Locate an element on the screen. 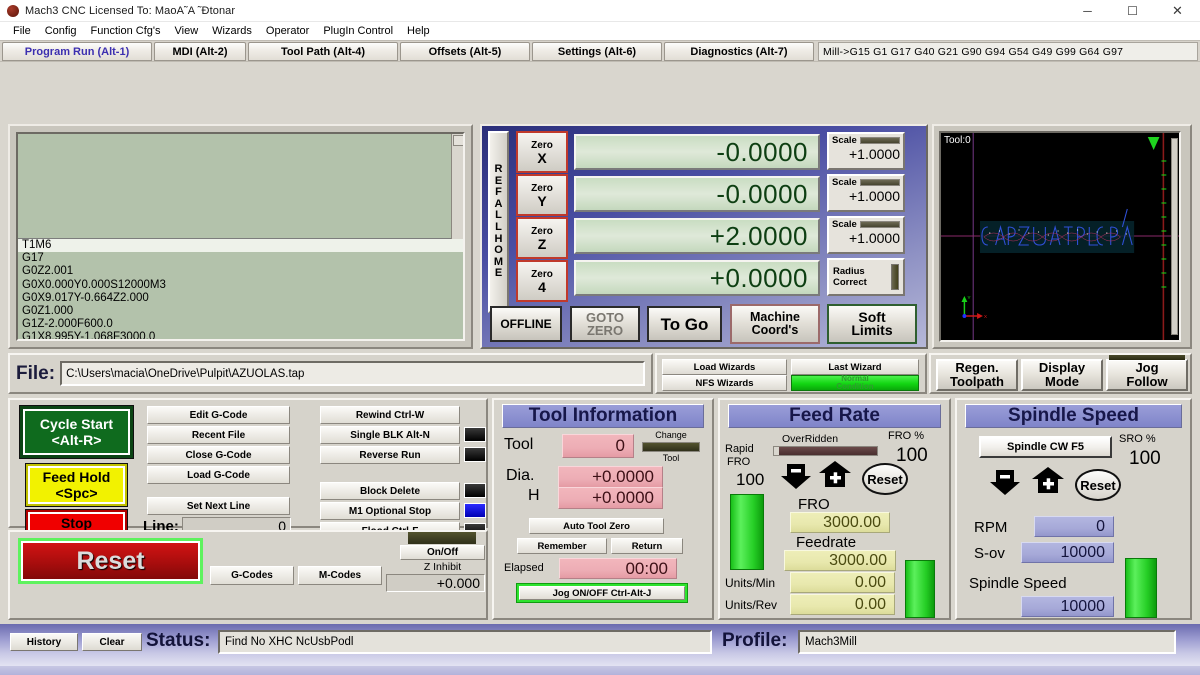 The height and width of the screenshot is (675, 1200). goto-zero-button: GOTO ZERO is located at coordinates (605, 324).